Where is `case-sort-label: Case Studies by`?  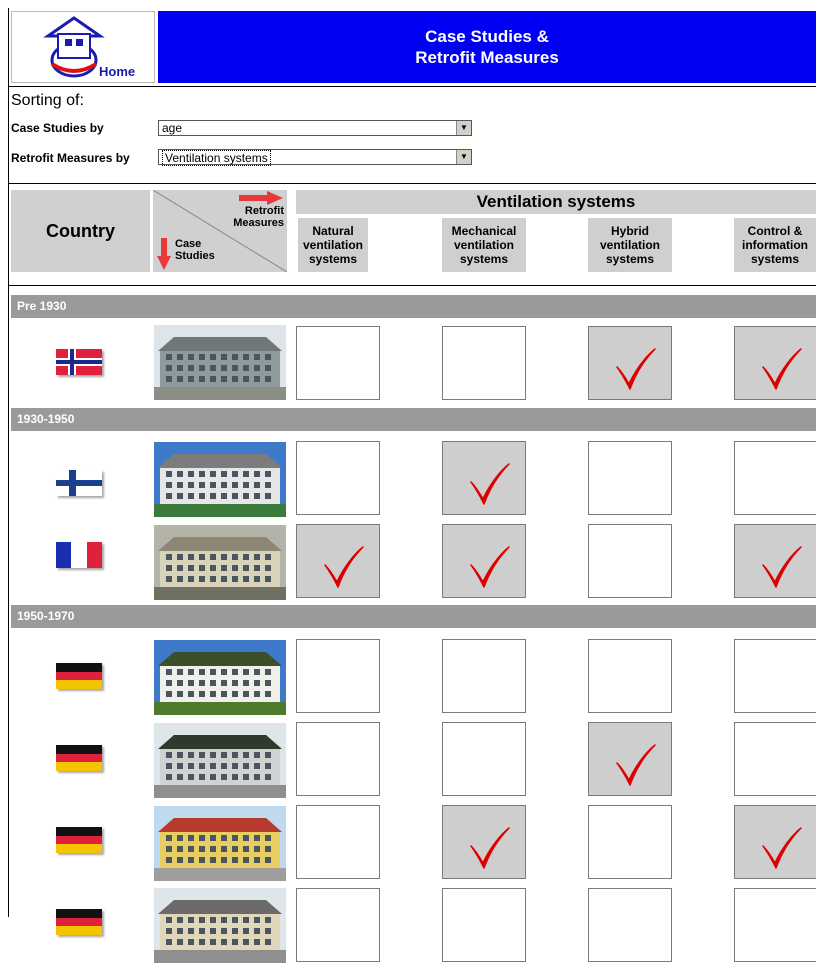
case-sort-label: Case Studies by is located at coordinates (57, 128).